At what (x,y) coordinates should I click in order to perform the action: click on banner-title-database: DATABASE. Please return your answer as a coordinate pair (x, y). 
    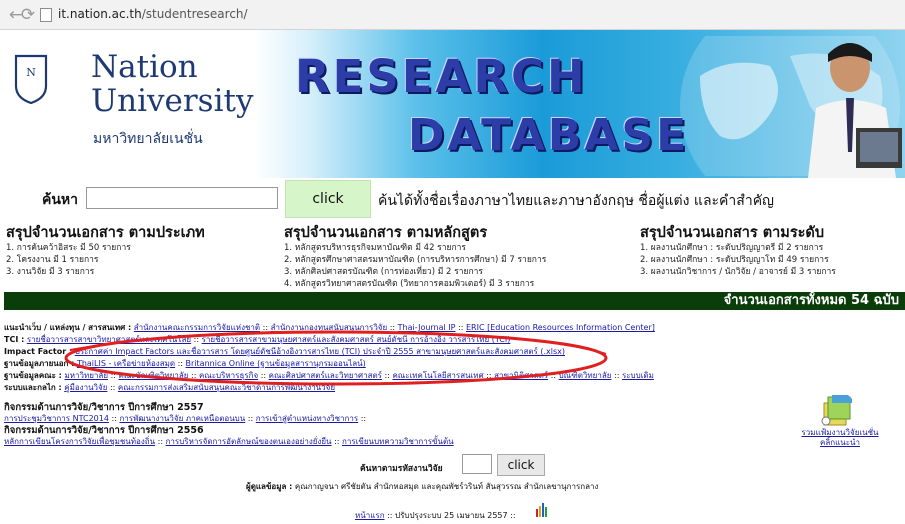
    Looking at the image, I should click on (549, 135).